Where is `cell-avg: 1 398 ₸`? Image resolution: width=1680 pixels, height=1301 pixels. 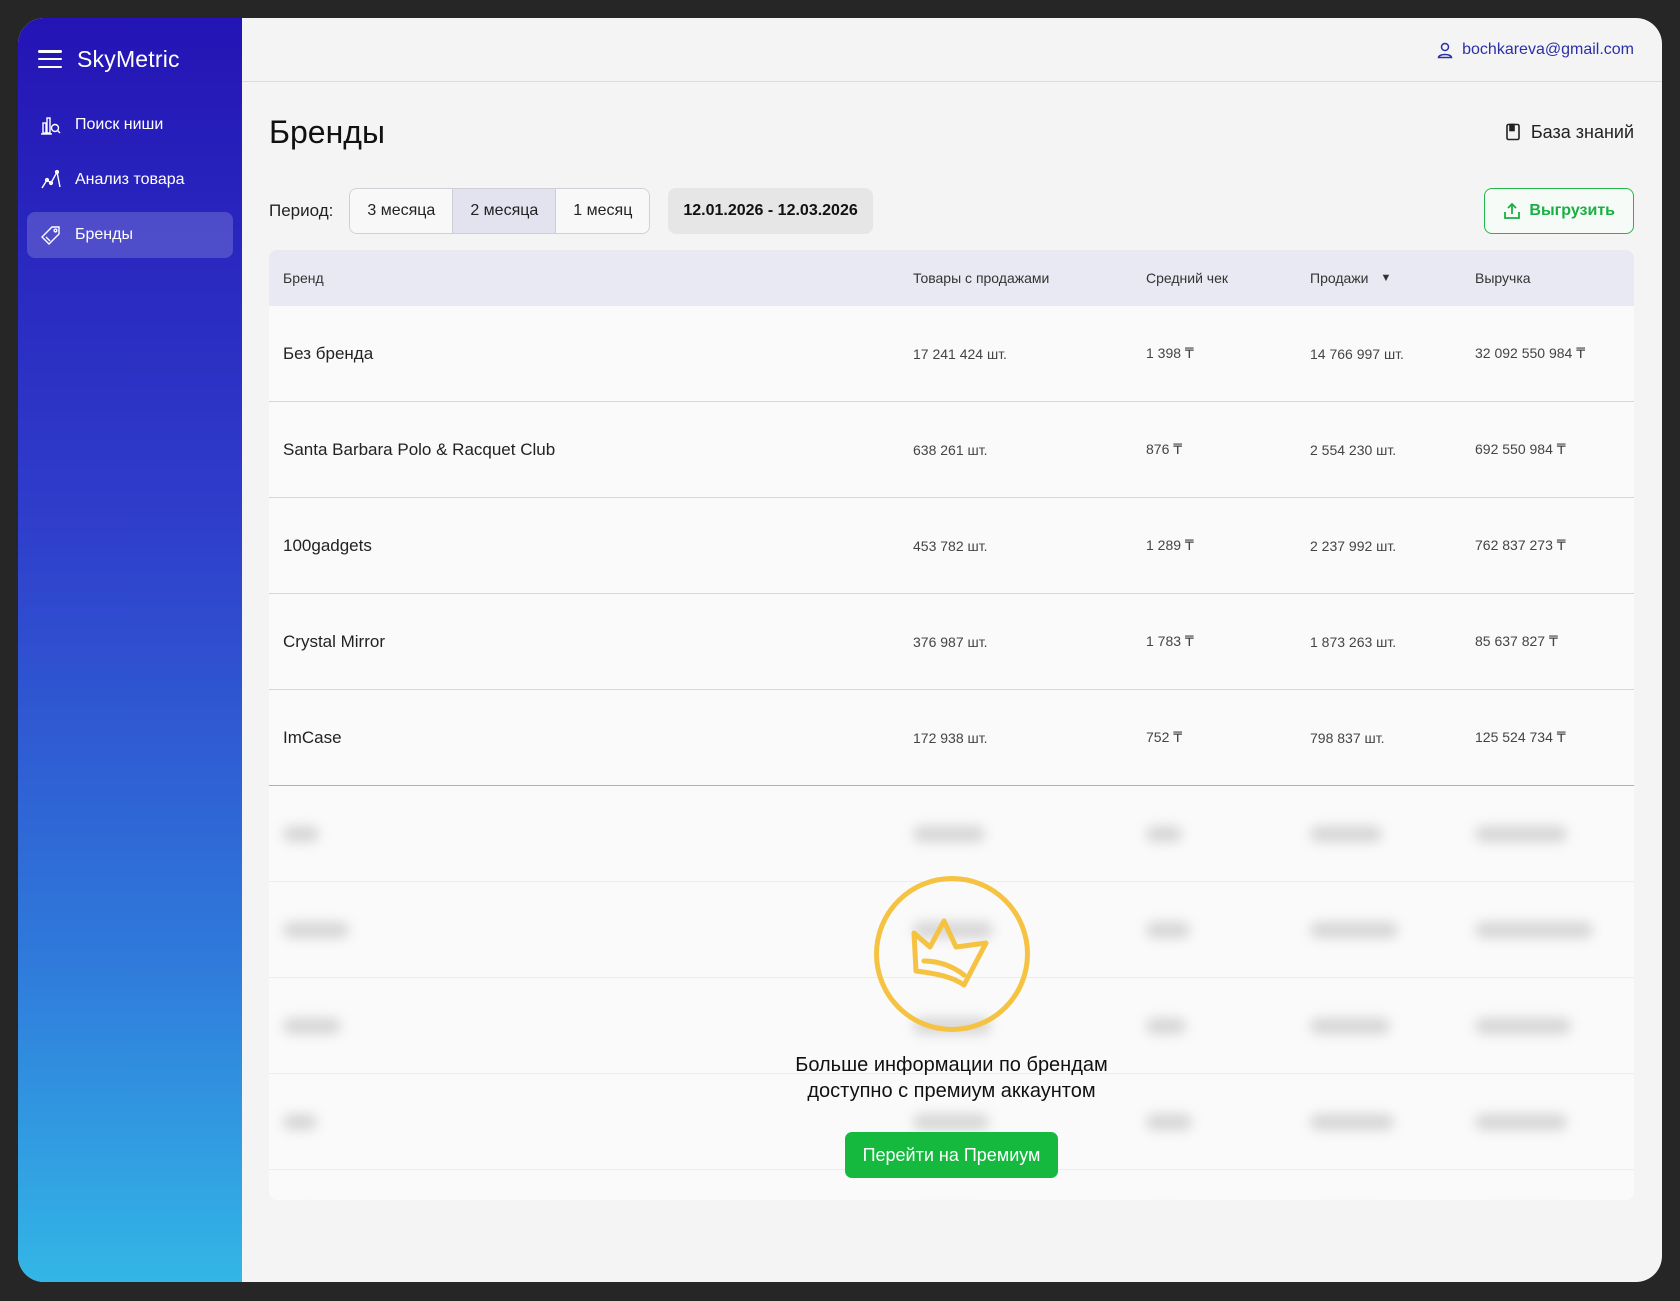 cell-avg: 1 398 ₸ is located at coordinates (1170, 353).